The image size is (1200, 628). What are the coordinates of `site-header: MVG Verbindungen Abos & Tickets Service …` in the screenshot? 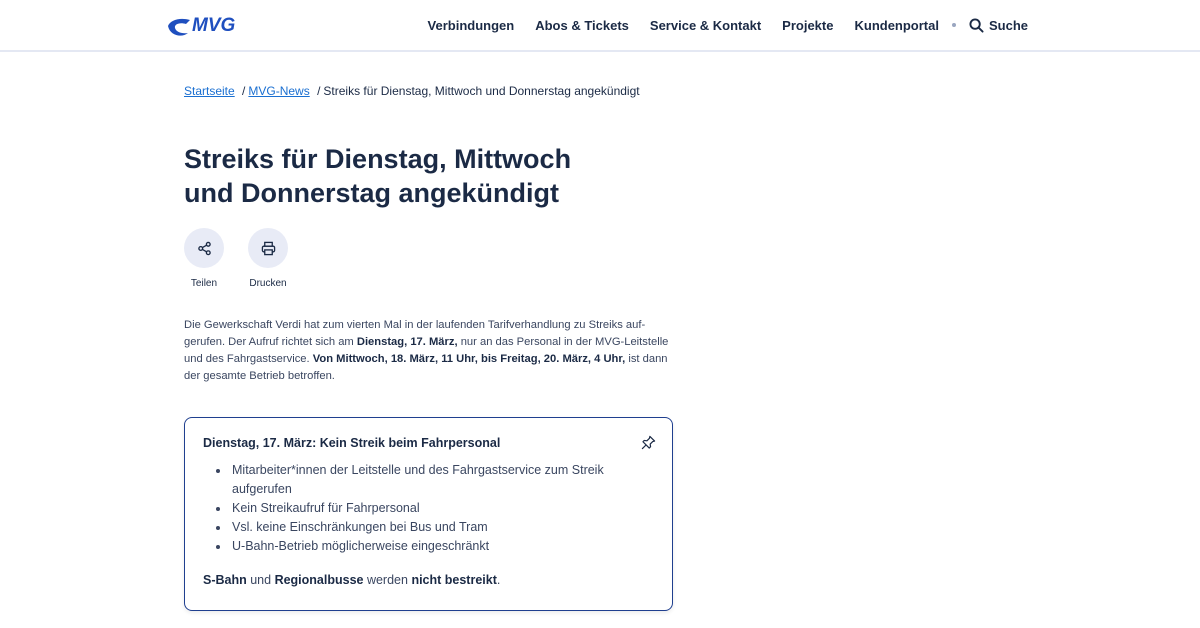 It's located at (600, 26).